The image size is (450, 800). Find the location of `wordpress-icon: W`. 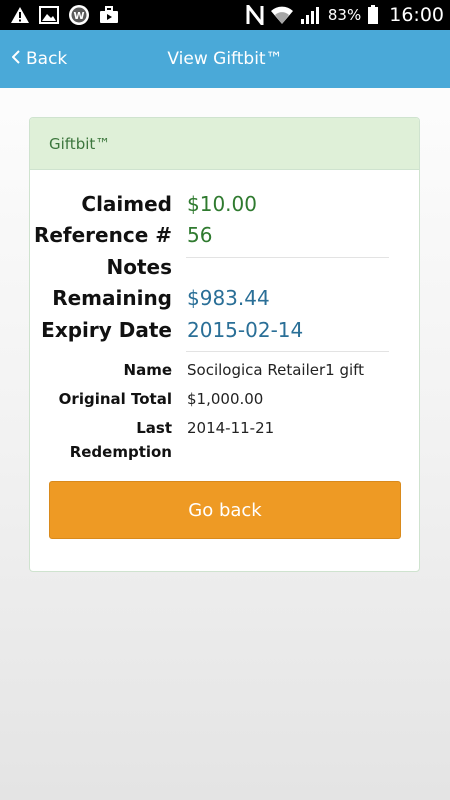

wordpress-icon: W is located at coordinates (79, 15).